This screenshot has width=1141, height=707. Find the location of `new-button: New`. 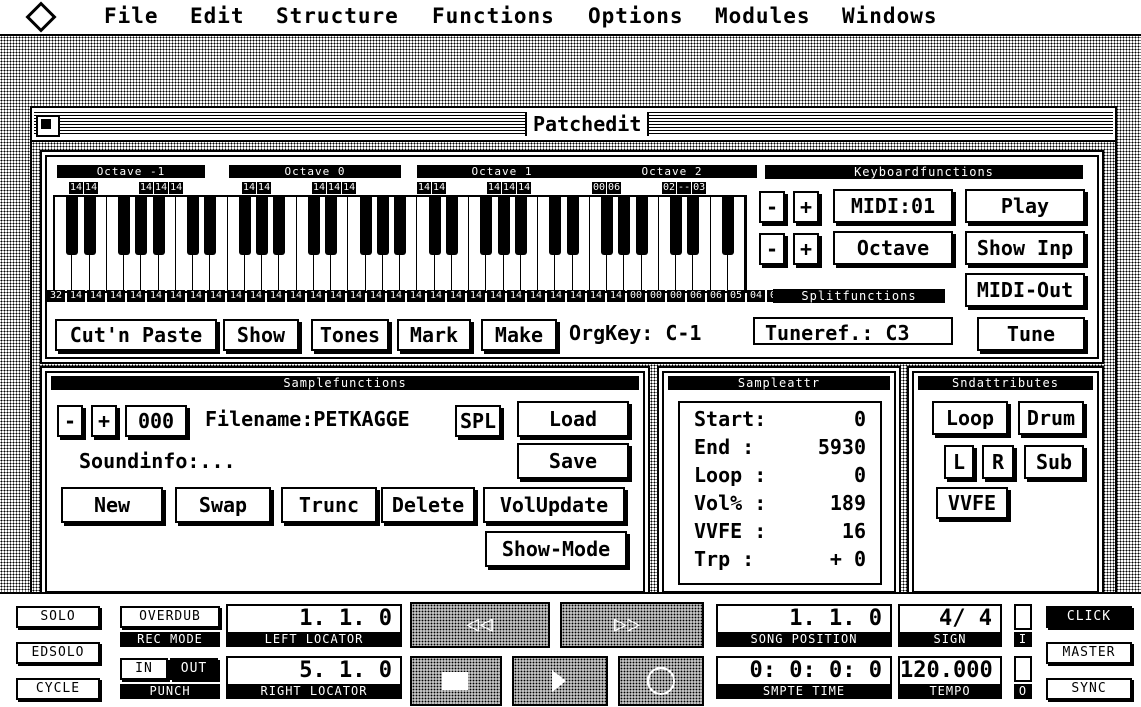

new-button: New is located at coordinates (112, 505).